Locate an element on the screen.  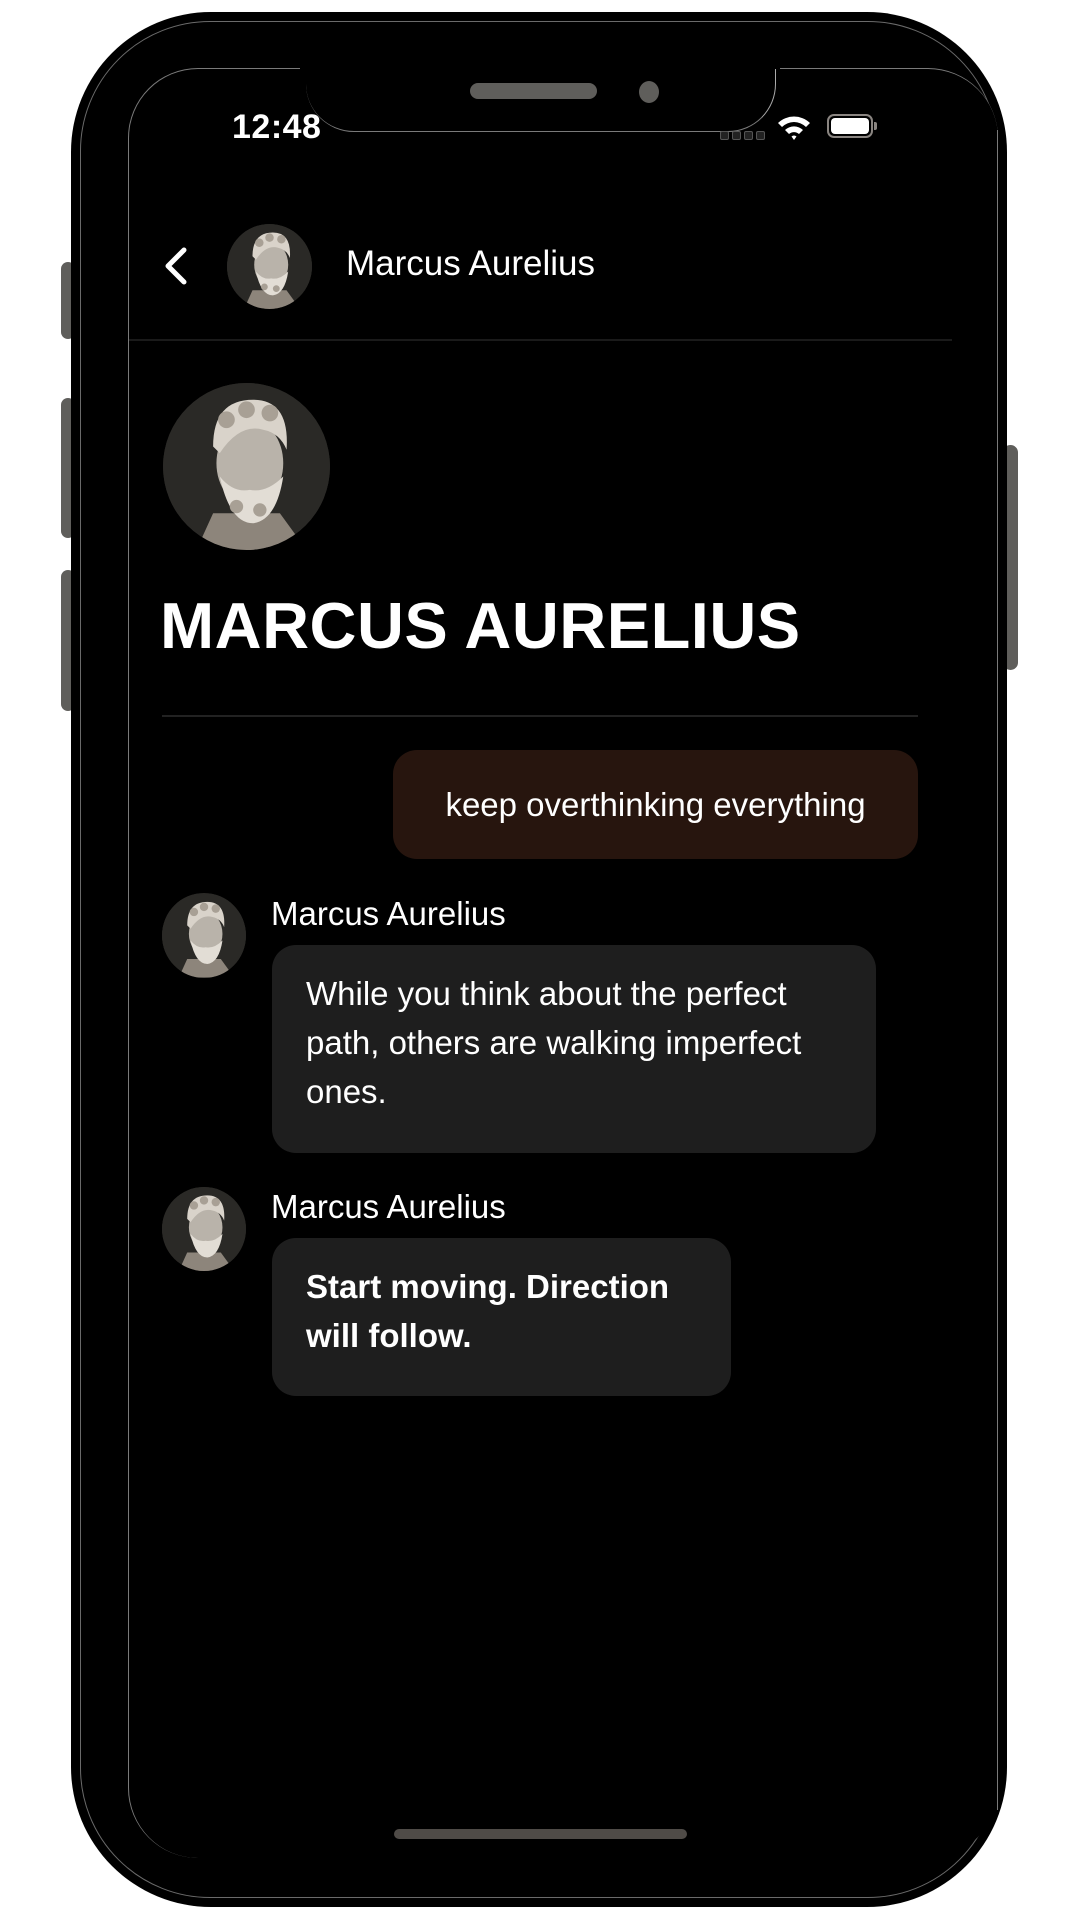
header-avatar is located at coordinates (269, 266).